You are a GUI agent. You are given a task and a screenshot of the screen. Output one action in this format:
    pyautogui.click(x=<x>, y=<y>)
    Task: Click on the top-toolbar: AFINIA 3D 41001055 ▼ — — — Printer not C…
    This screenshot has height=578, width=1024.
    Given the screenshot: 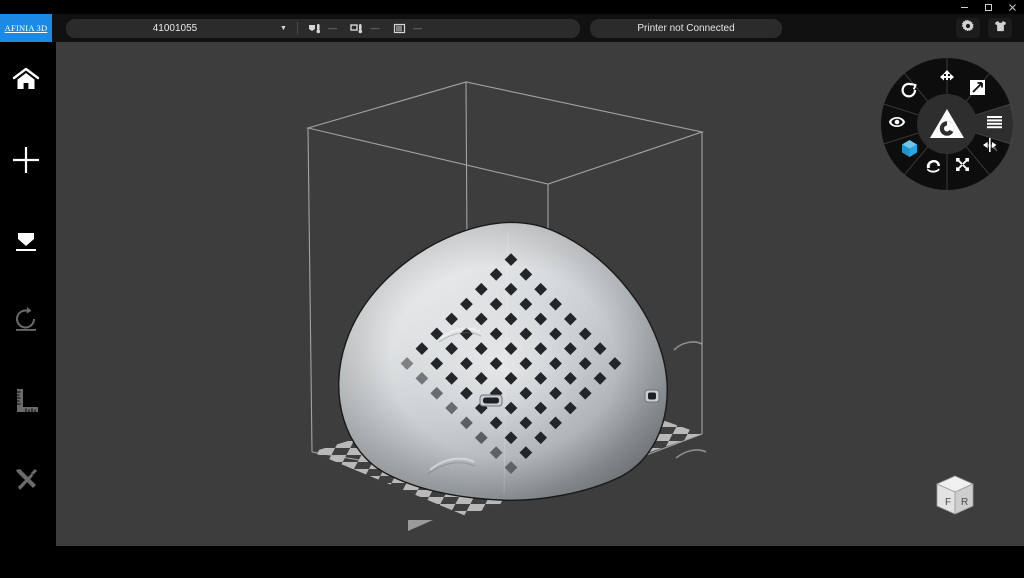 What is the action you would take?
    pyautogui.click(x=512, y=28)
    